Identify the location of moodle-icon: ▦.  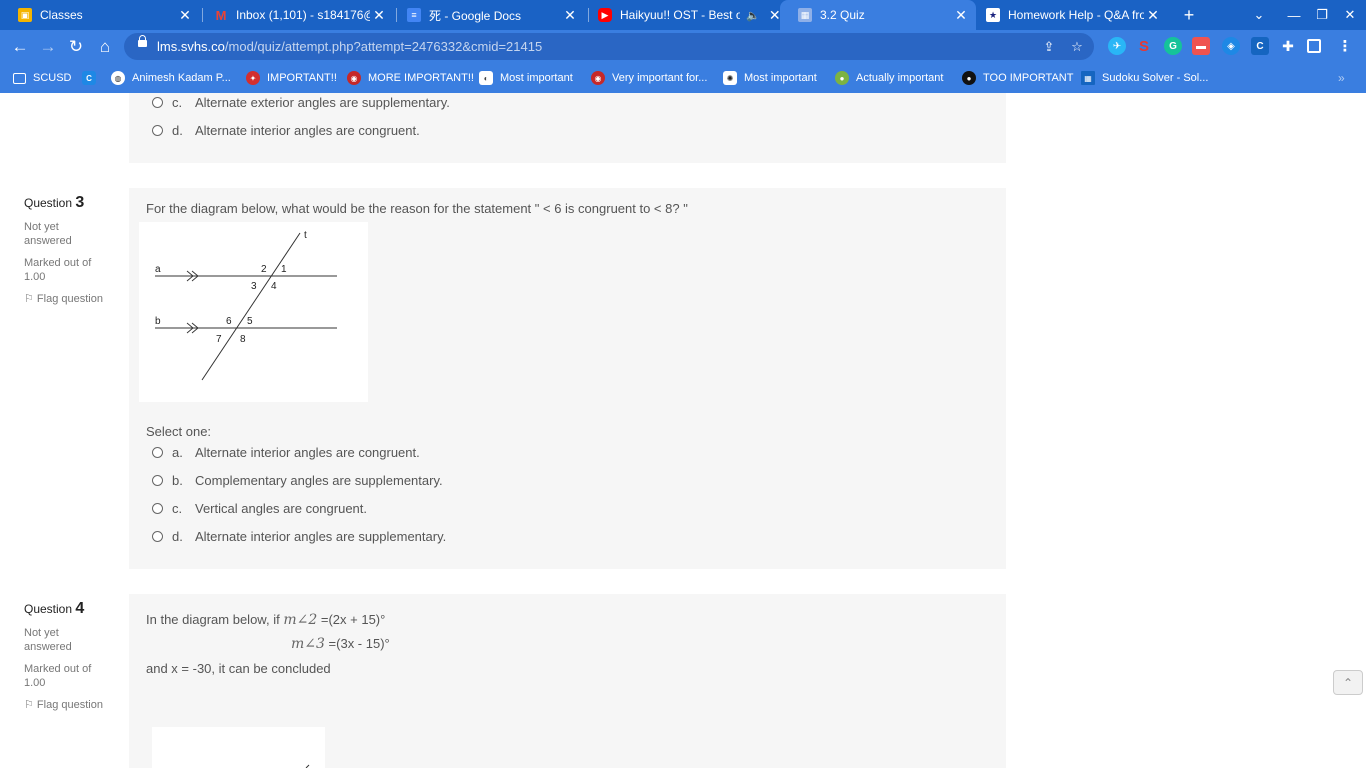
(805, 15).